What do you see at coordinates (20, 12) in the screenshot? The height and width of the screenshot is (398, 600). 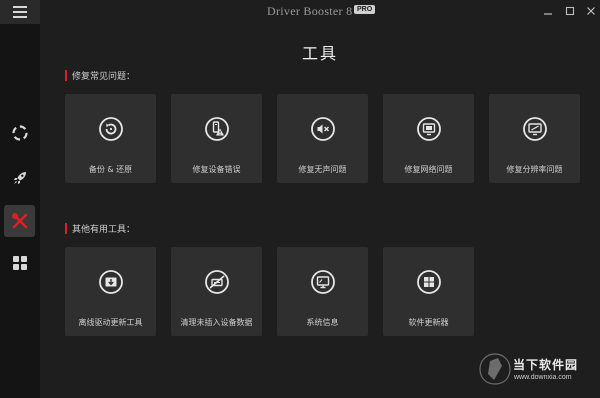 I see `hamburger-menu-icon` at bounding box center [20, 12].